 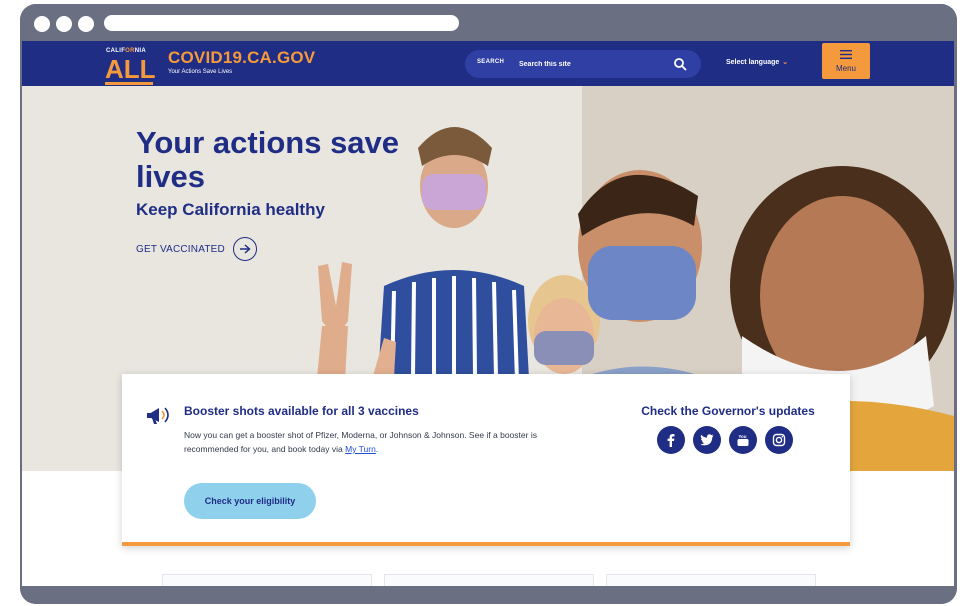 I want to click on address-bar, so click(x=281, y=23).